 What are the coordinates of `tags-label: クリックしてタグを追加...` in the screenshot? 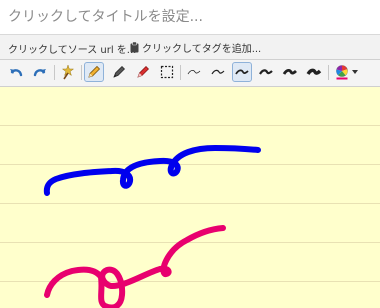 It's located at (202, 49).